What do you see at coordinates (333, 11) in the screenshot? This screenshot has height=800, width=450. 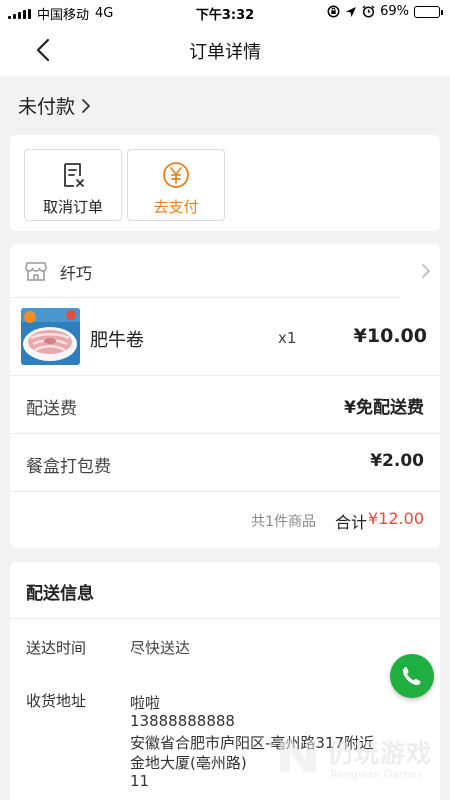 I see `screen-lock-icon` at bounding box center [333, 11].